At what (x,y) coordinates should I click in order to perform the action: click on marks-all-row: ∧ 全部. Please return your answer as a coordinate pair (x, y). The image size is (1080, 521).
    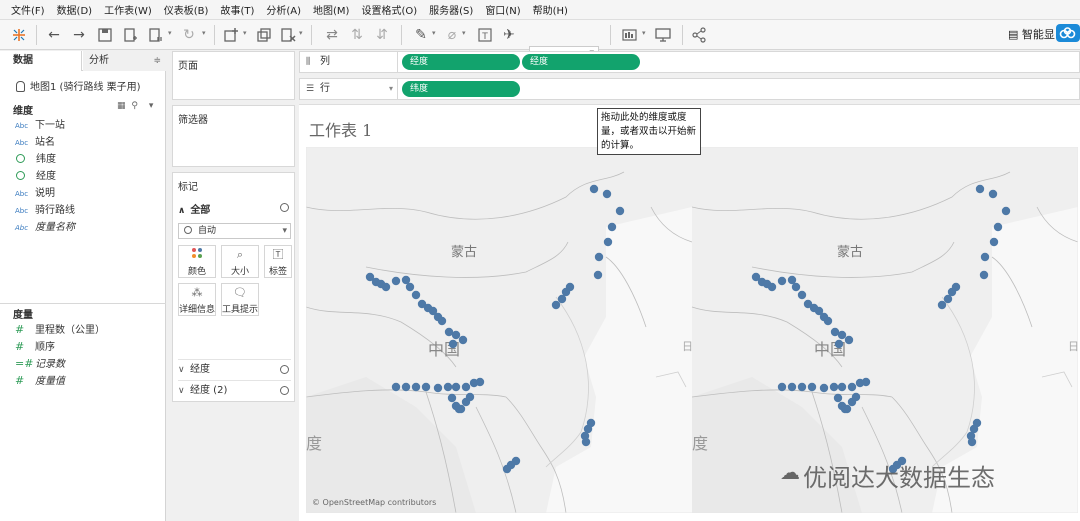
    Looking at the image, I should click on (194, 208).